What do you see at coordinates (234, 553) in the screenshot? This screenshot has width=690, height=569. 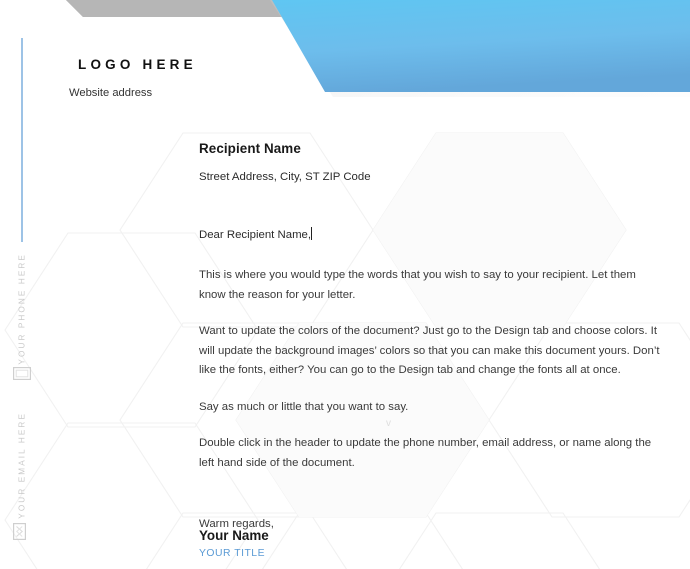 I see `signature-title: YOUR TITLE` at bounding box center [234, 553].